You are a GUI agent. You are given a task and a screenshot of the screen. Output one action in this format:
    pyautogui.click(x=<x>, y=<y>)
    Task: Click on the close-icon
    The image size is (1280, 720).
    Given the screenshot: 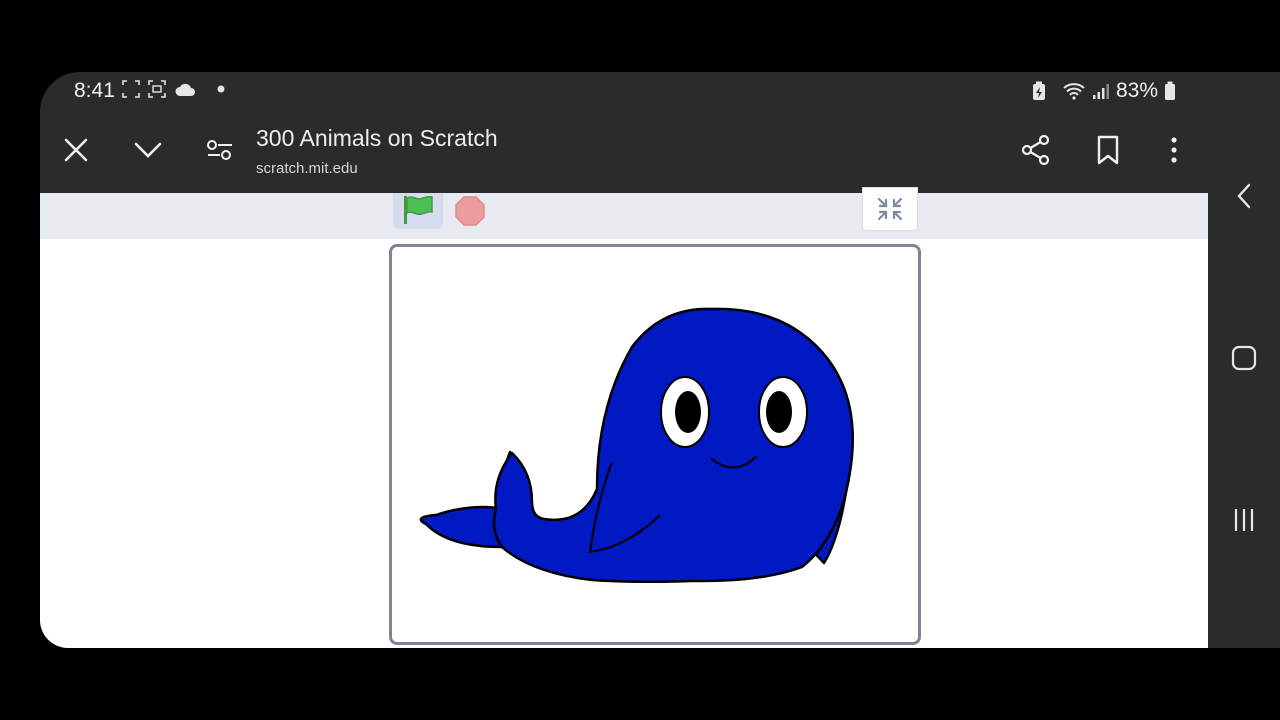 What is the action you would take?
    pyautogui.click(x=76, y=150)
    